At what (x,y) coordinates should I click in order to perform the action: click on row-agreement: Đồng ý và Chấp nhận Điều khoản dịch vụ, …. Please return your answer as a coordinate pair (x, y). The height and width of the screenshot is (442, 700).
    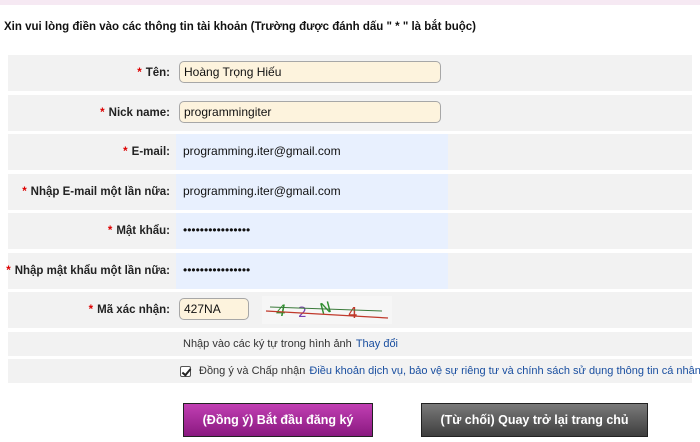
    Looking at the image, I should click on (354, 371).